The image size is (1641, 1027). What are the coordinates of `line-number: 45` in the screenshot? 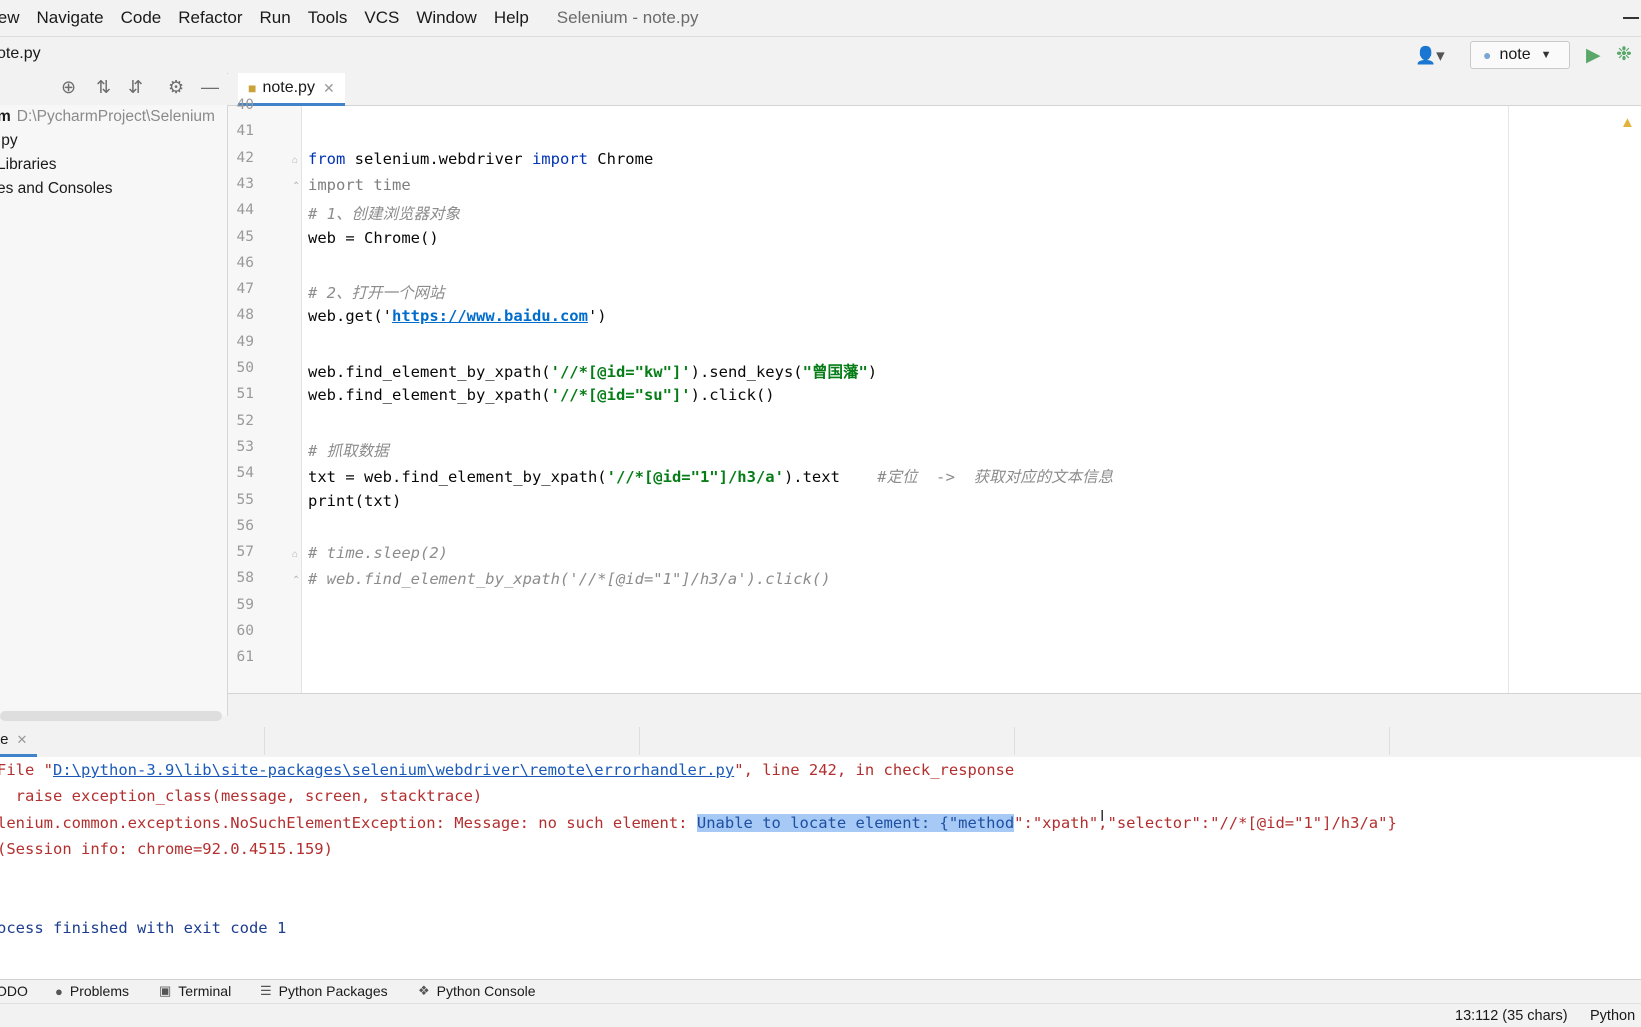 It's located at (245, 236).